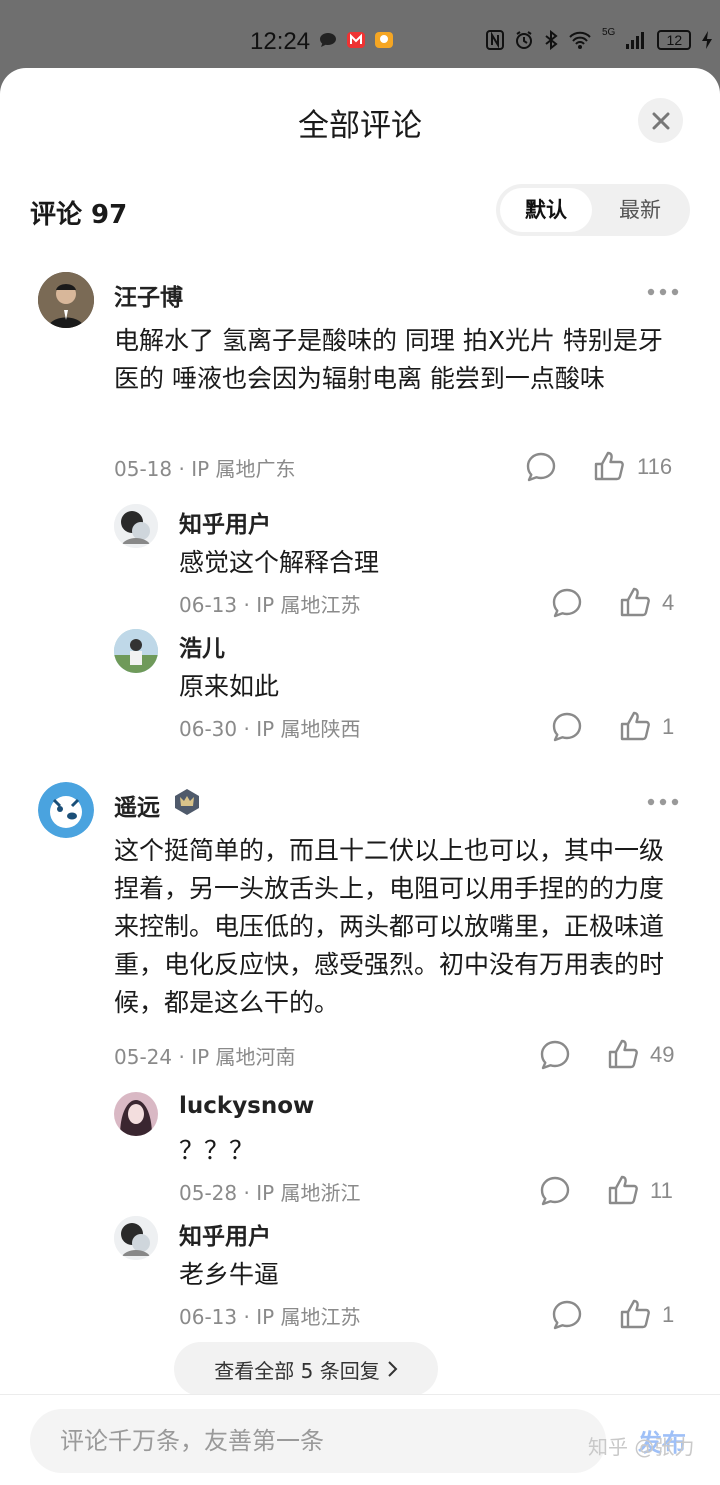 The height and width of the screenshot is (1485, 720). What do you see at coordinates (318, 1441) in the screenshot?
I see `comment-input` at bounding box center [318, 1441].